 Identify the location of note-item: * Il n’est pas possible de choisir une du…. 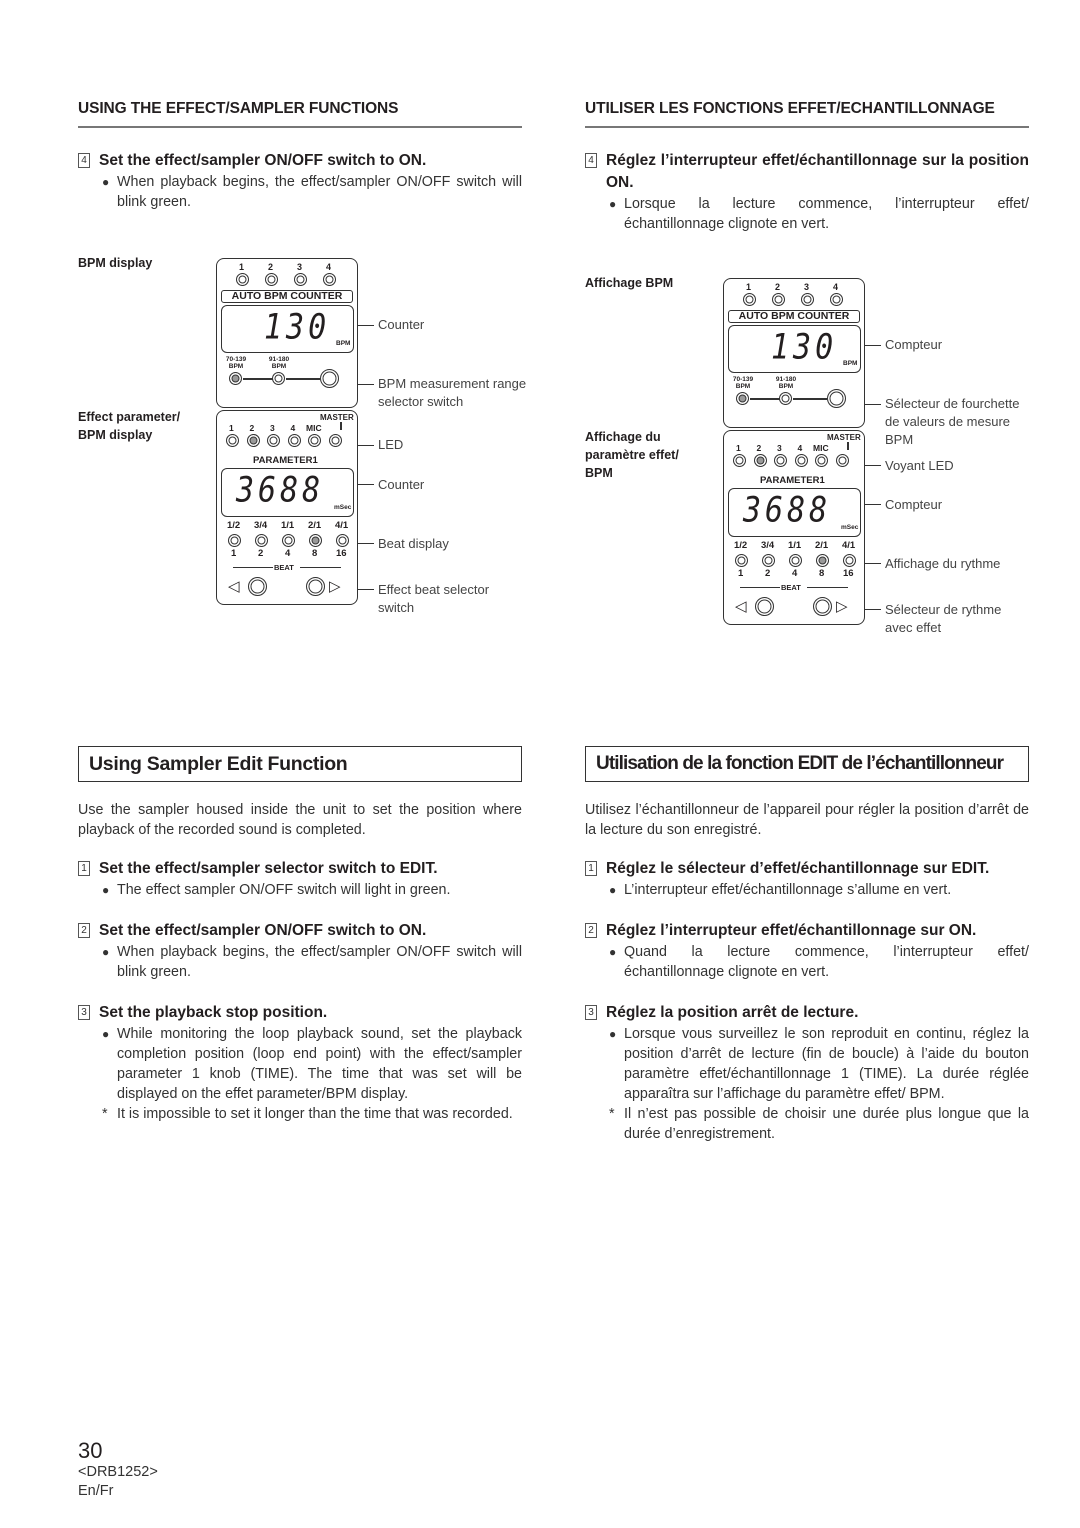
(819, 1124).